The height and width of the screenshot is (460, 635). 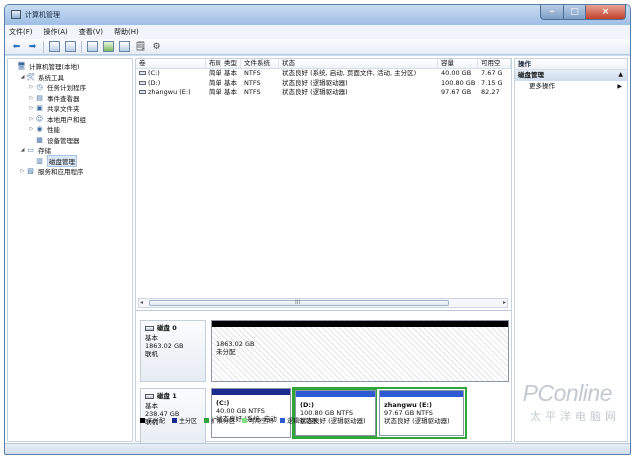 What do you see at coordinates (54, 67) in the screenshot?
I see `tree-item-label: 计算机管理(本地)` at bounding box center [54, 67].